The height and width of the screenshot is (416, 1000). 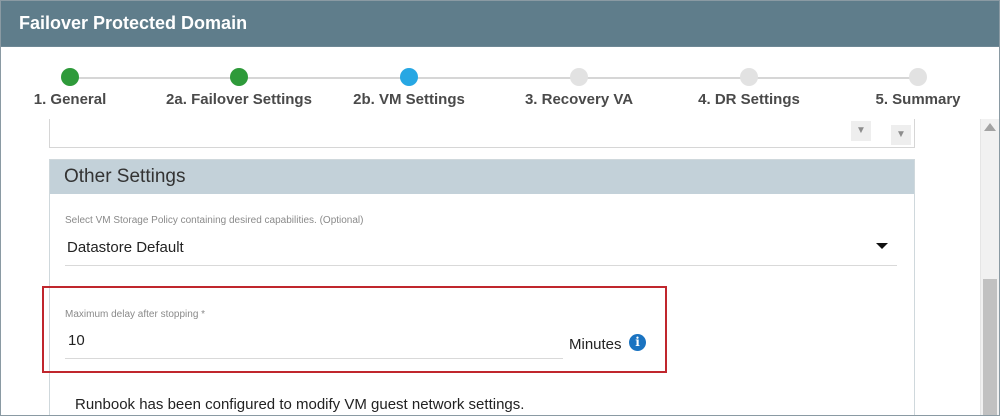 I want to click on storage-policy-underline, so click(x=481, y=265).